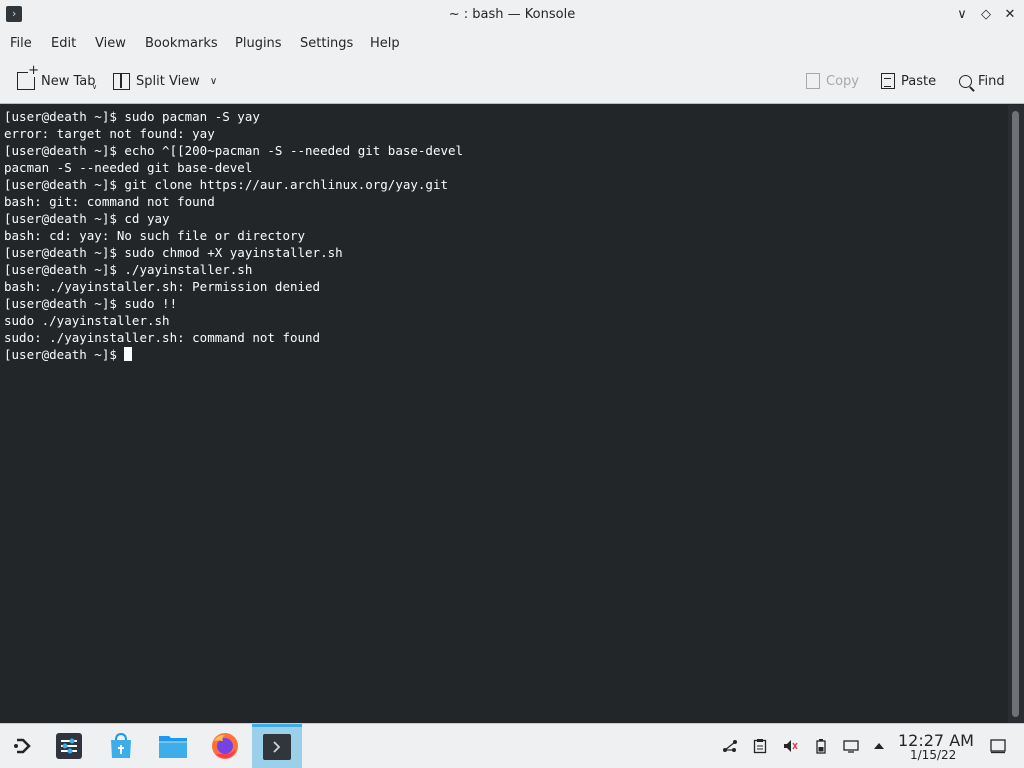  I want to click on network-icon, so click(730, 746).